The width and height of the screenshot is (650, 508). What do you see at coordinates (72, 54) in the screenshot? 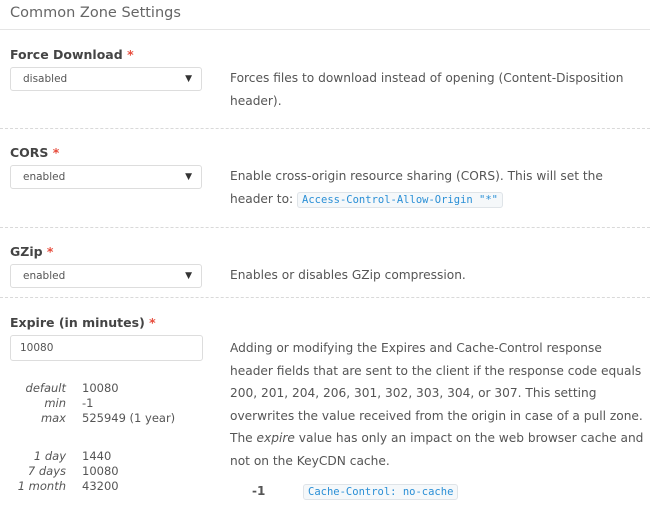
I see `force-download-label: Force Download *` at bounding box center [72, 54].